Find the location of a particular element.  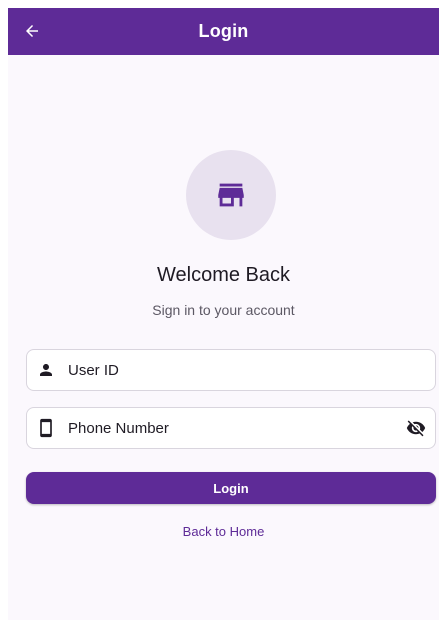

frame-border-left is located at coordinates (4, 316).